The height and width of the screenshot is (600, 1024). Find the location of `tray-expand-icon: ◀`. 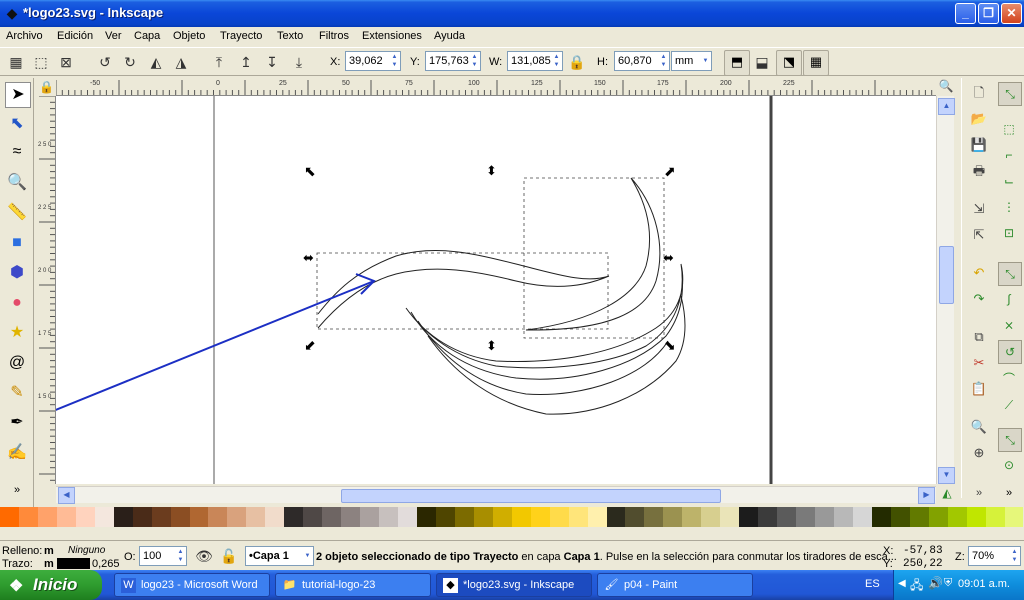

tray-expand-icon: ◀ is located at coordinates (902, 583).